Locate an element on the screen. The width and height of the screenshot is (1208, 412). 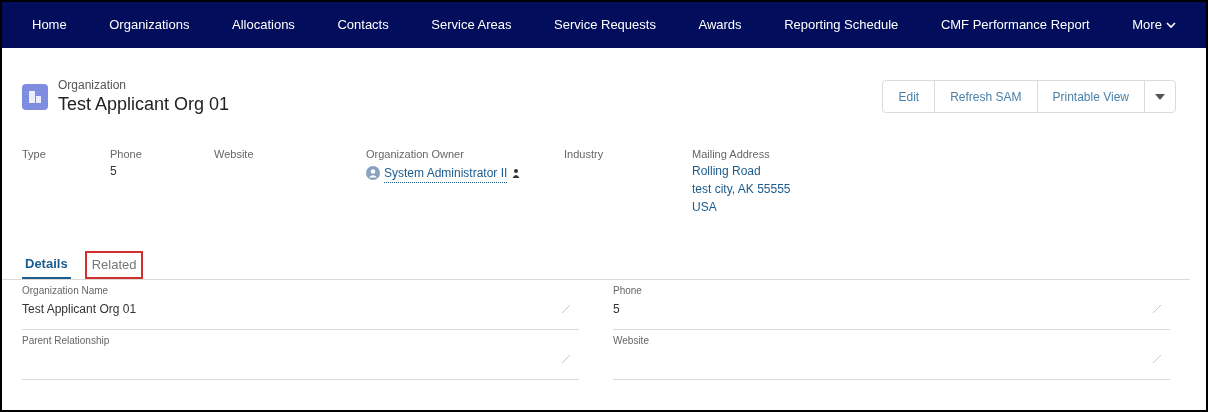
field-label: Organization Owner is located at coordinates (415, 154).